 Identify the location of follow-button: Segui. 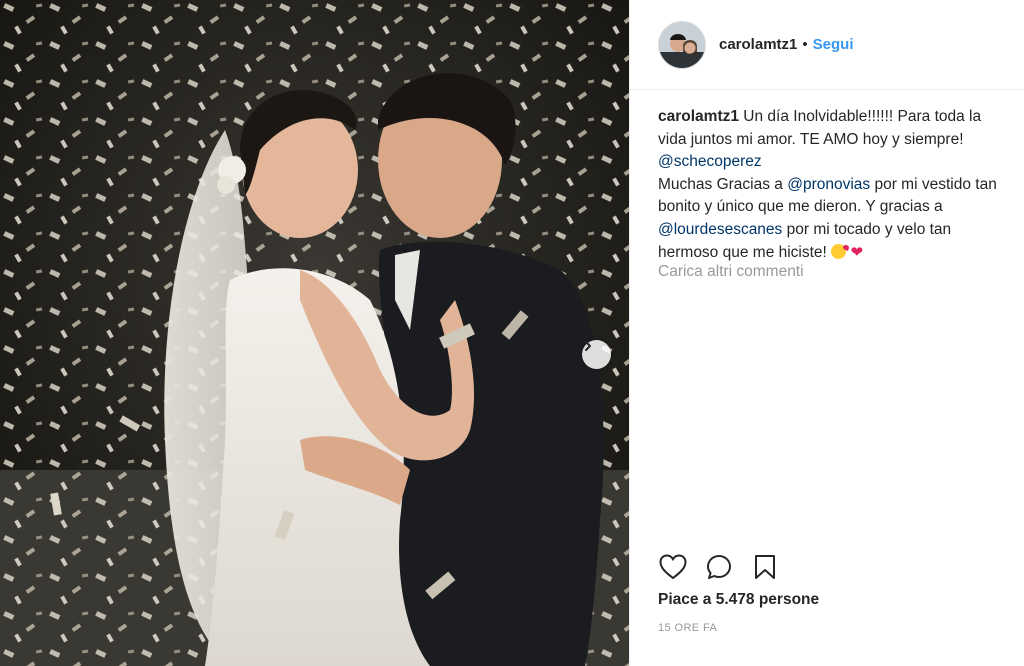
(833, 44).